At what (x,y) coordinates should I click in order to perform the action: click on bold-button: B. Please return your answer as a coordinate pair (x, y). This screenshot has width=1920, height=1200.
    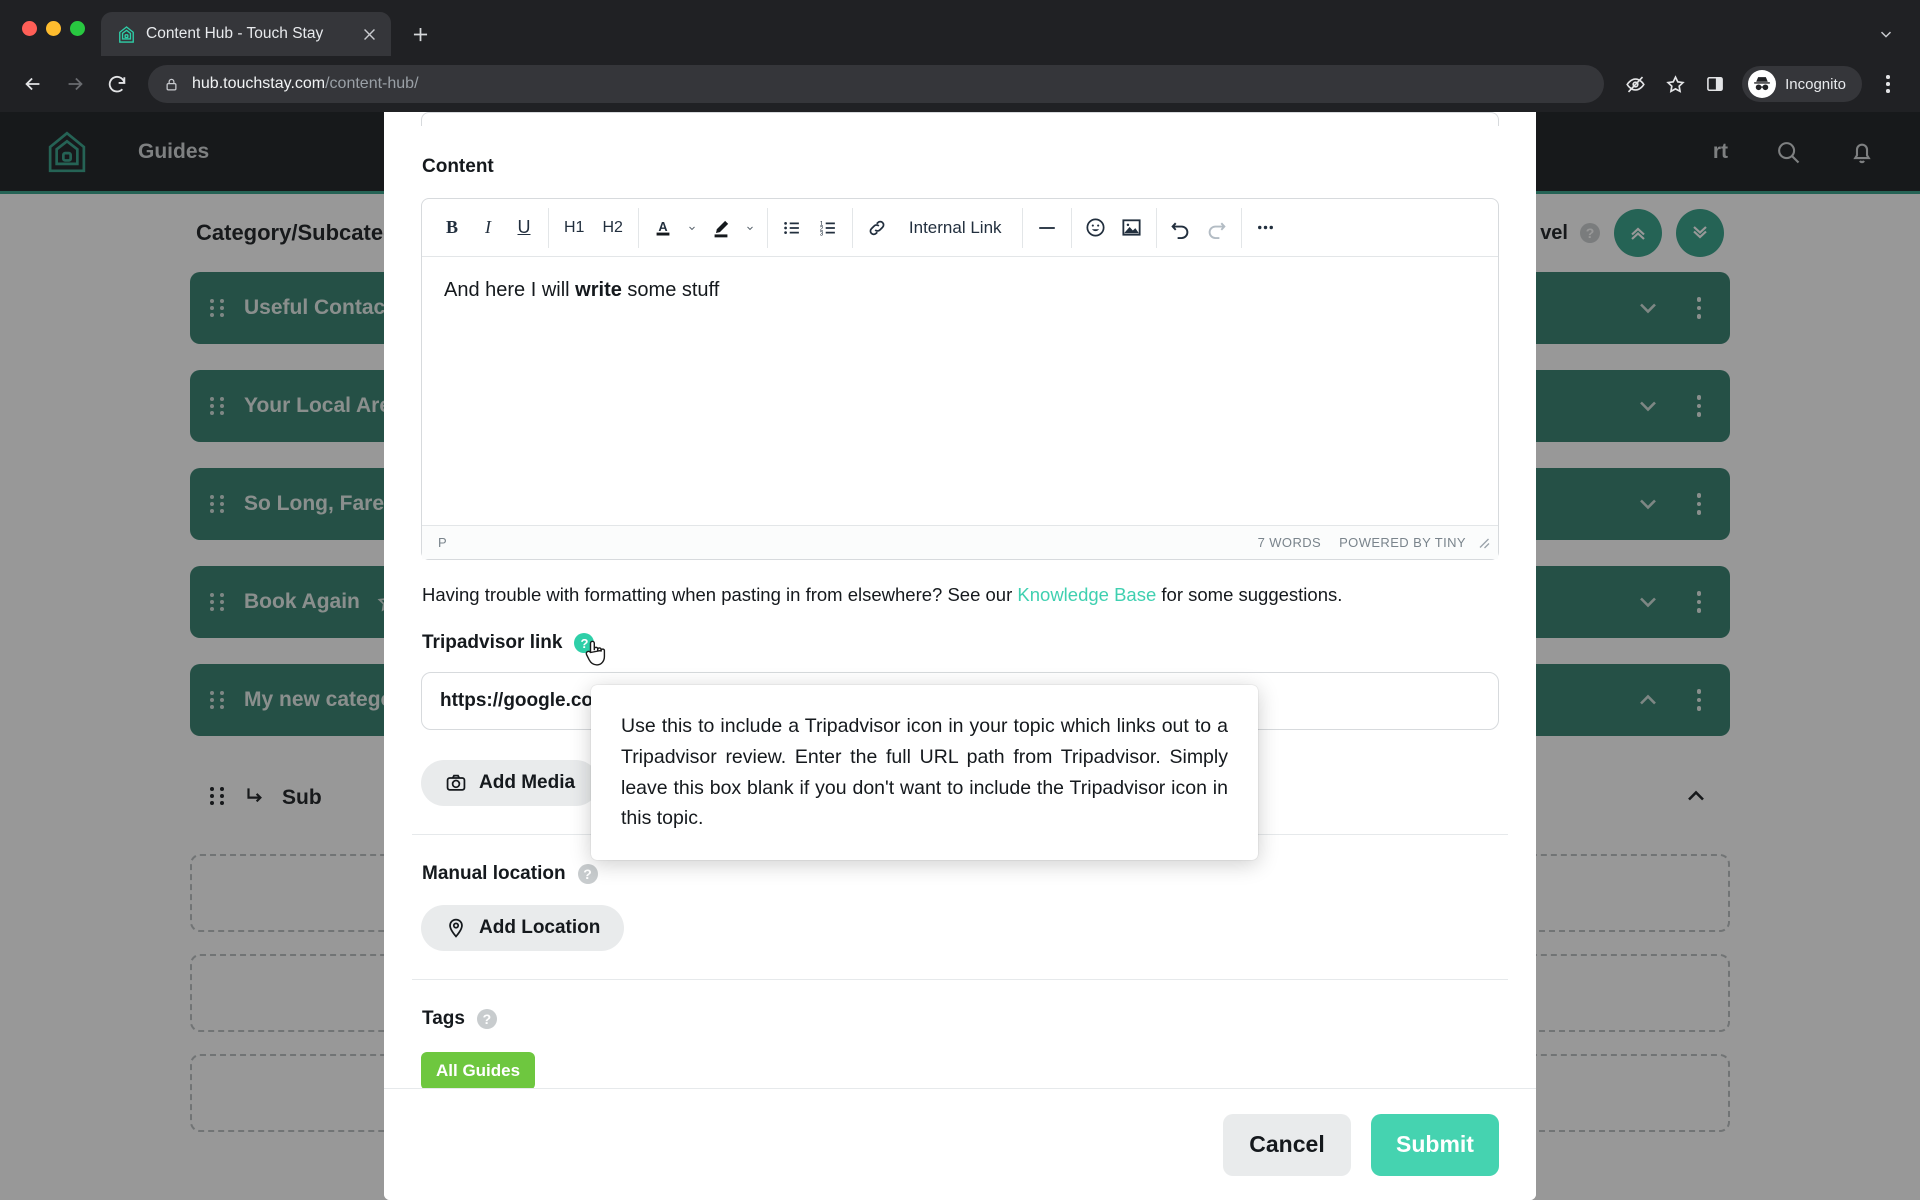
    Looking at the image, I should click on (452, 228).